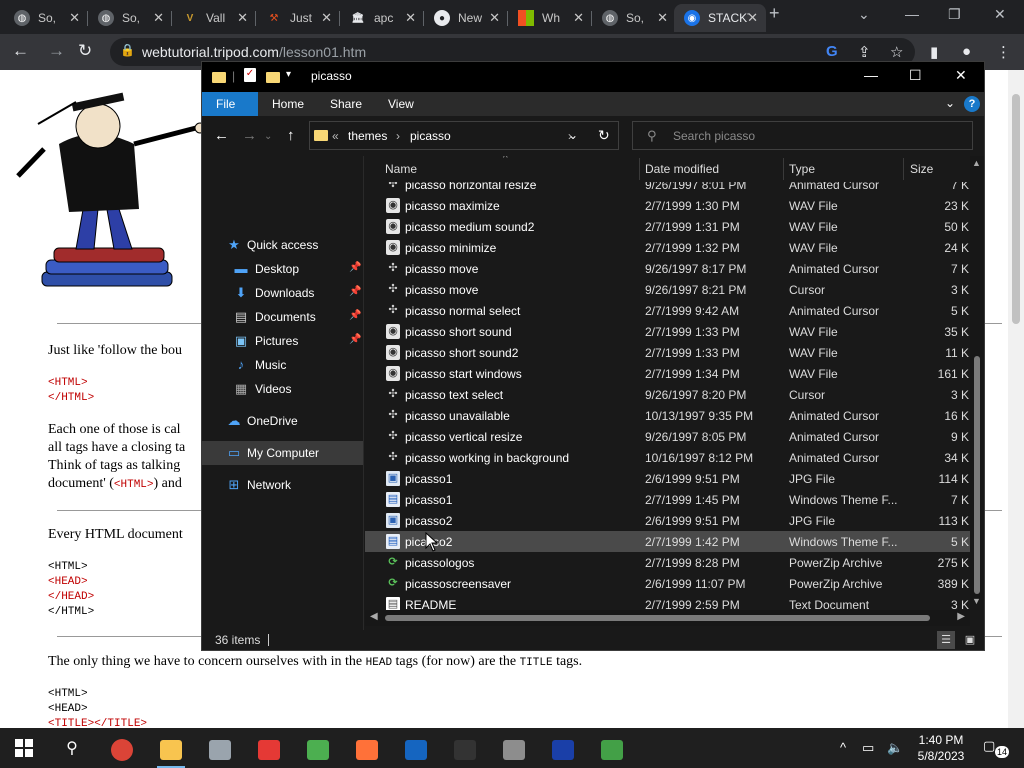  What do you see at coordinates (282, 365) in the screenshot?
I see `nav-music: ♪ Music` at bounding box center [282, 365].